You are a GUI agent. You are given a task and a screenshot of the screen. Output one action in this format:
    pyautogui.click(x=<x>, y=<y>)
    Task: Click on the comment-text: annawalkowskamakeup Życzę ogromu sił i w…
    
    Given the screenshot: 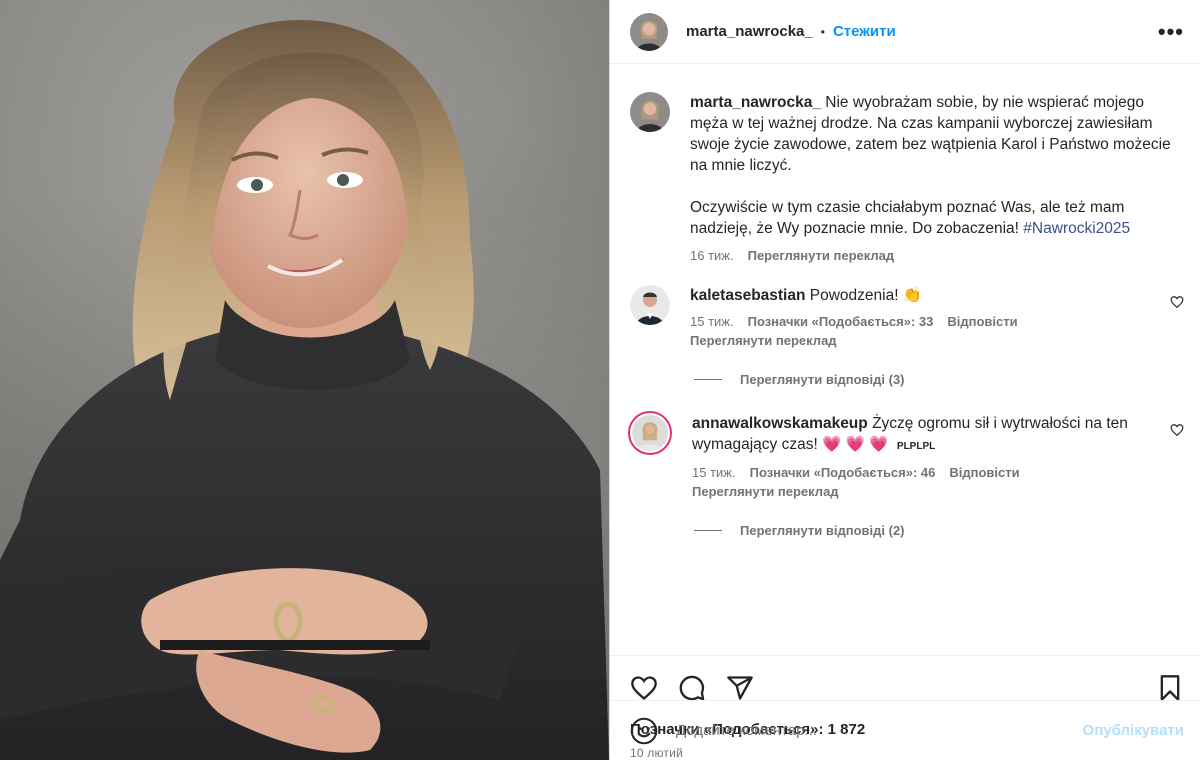 What is the action you would take?
    pyautogui.click(x=938, y=435)
    